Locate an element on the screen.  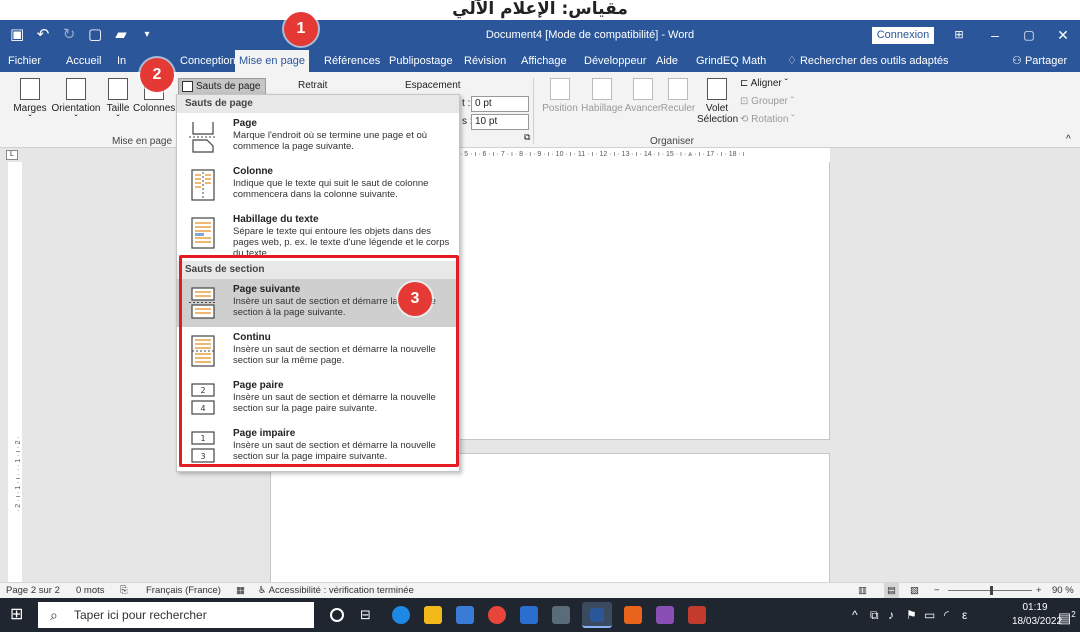
web-layout-icon: ▧ is located at coordinates (914, 590).